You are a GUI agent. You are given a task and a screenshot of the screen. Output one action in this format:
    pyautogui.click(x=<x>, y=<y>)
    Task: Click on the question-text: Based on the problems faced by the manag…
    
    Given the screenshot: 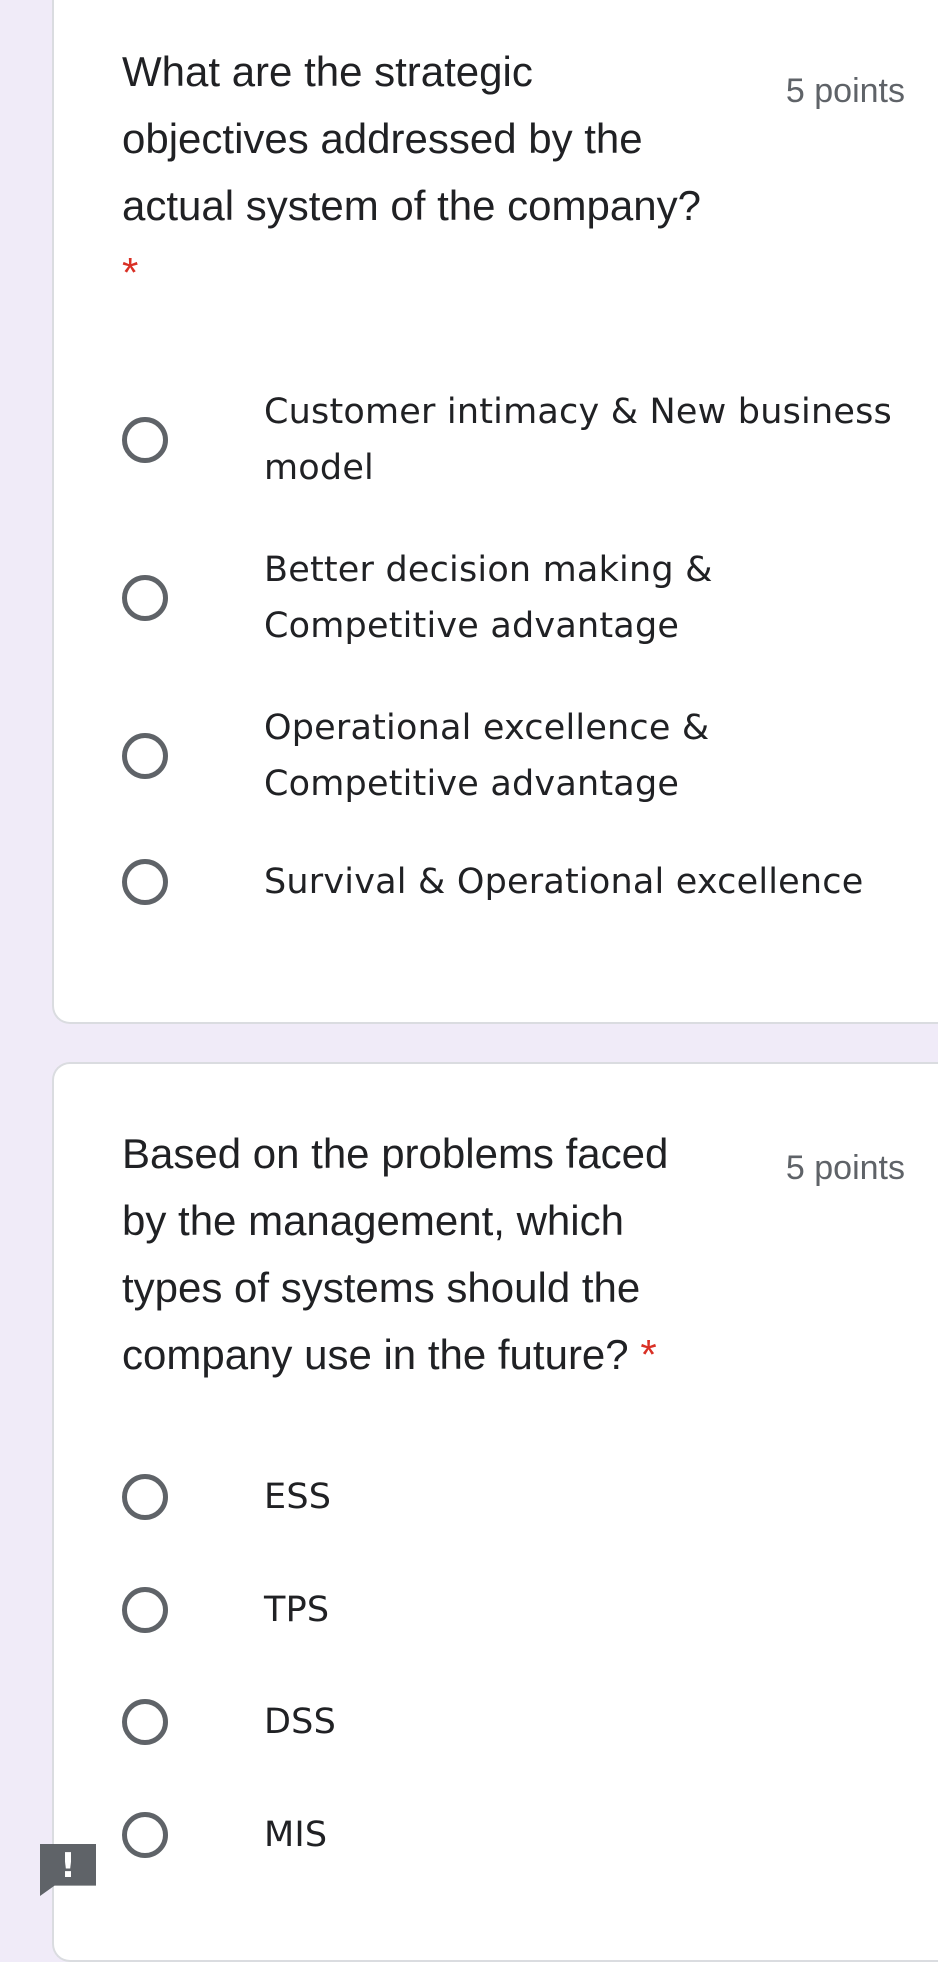 What is the action you would take?
    pyautogui.click(x=395, y=1254)
    